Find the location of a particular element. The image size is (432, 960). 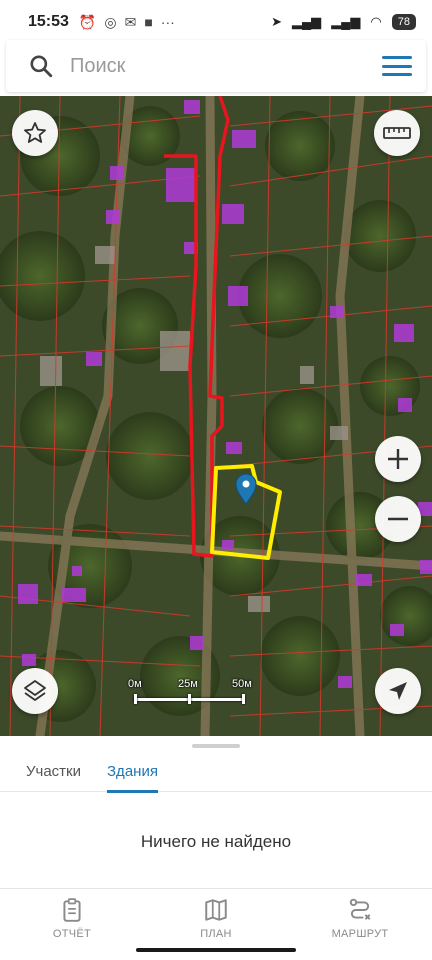

measure-button is located at coordinates (397, 133).